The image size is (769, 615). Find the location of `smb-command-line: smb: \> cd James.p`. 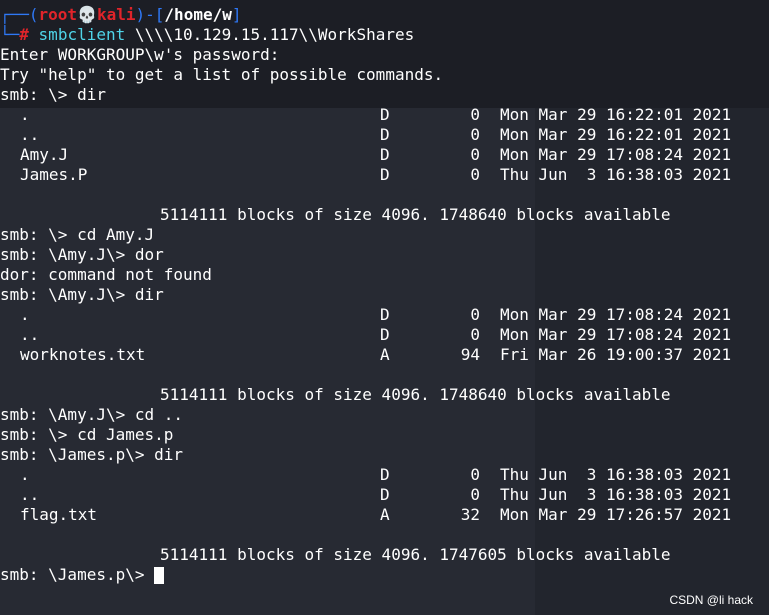

smb-command-line: smb: \> cd James.p is located at coordinates (87, 434).